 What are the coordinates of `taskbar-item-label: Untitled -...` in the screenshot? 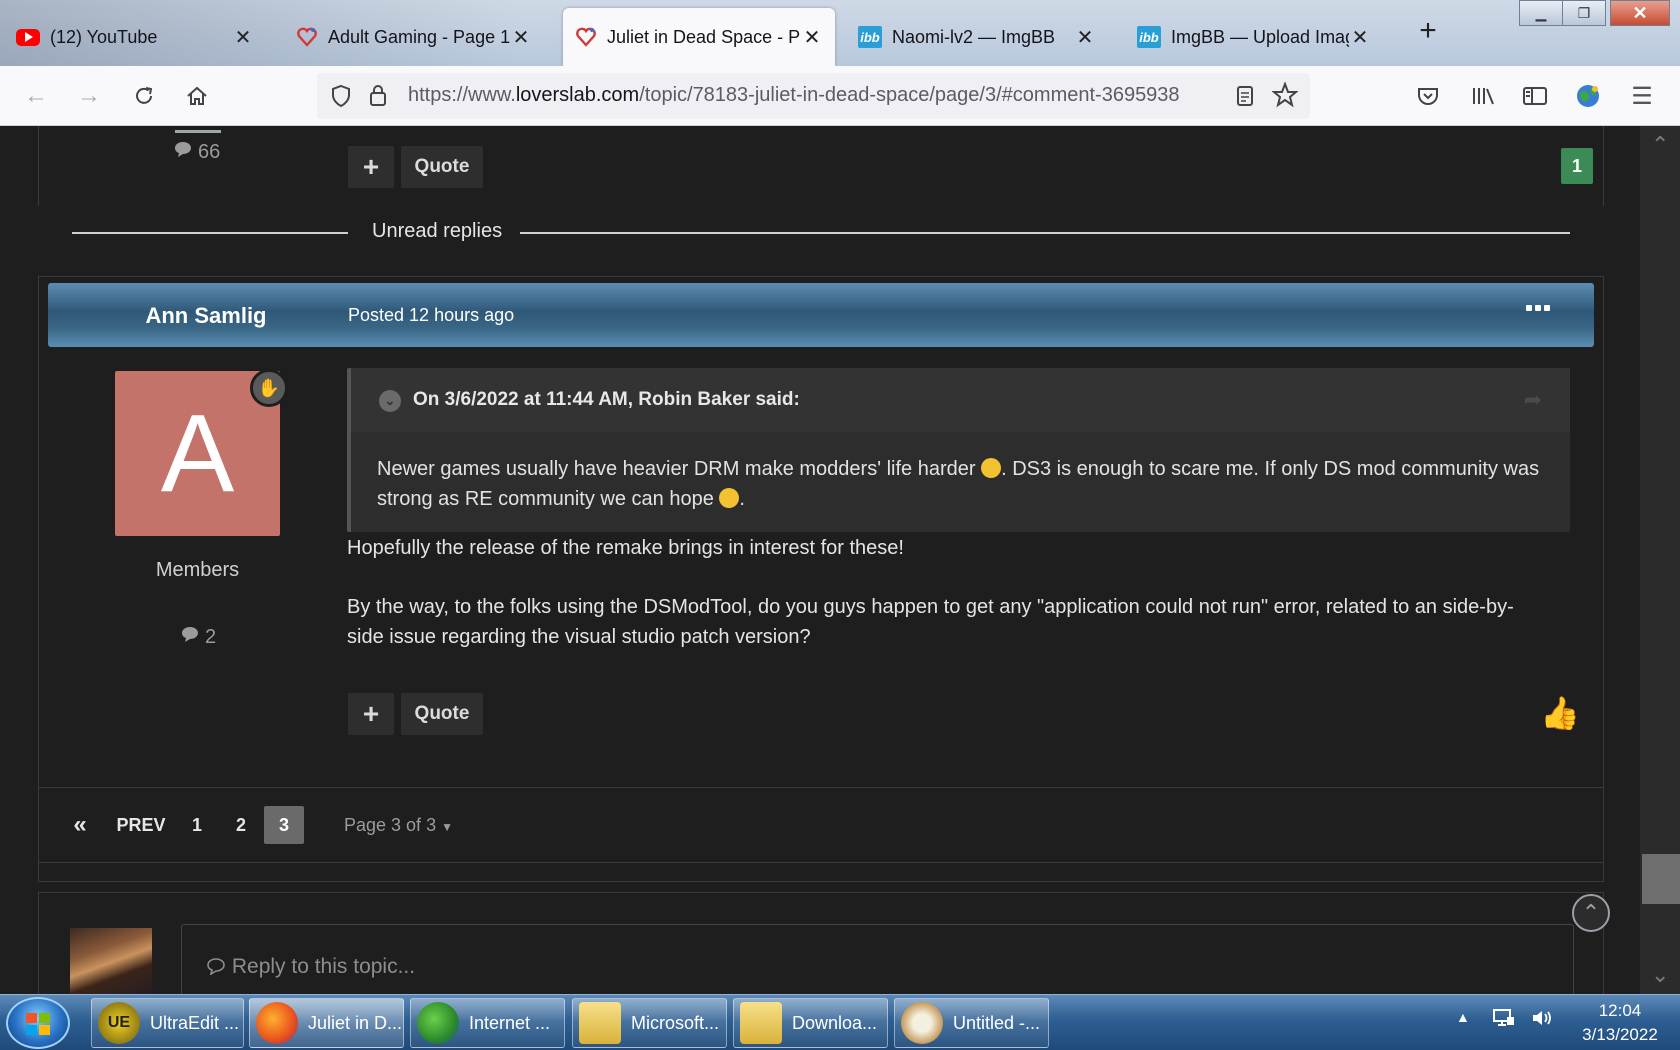 It's located at (997, 1022).